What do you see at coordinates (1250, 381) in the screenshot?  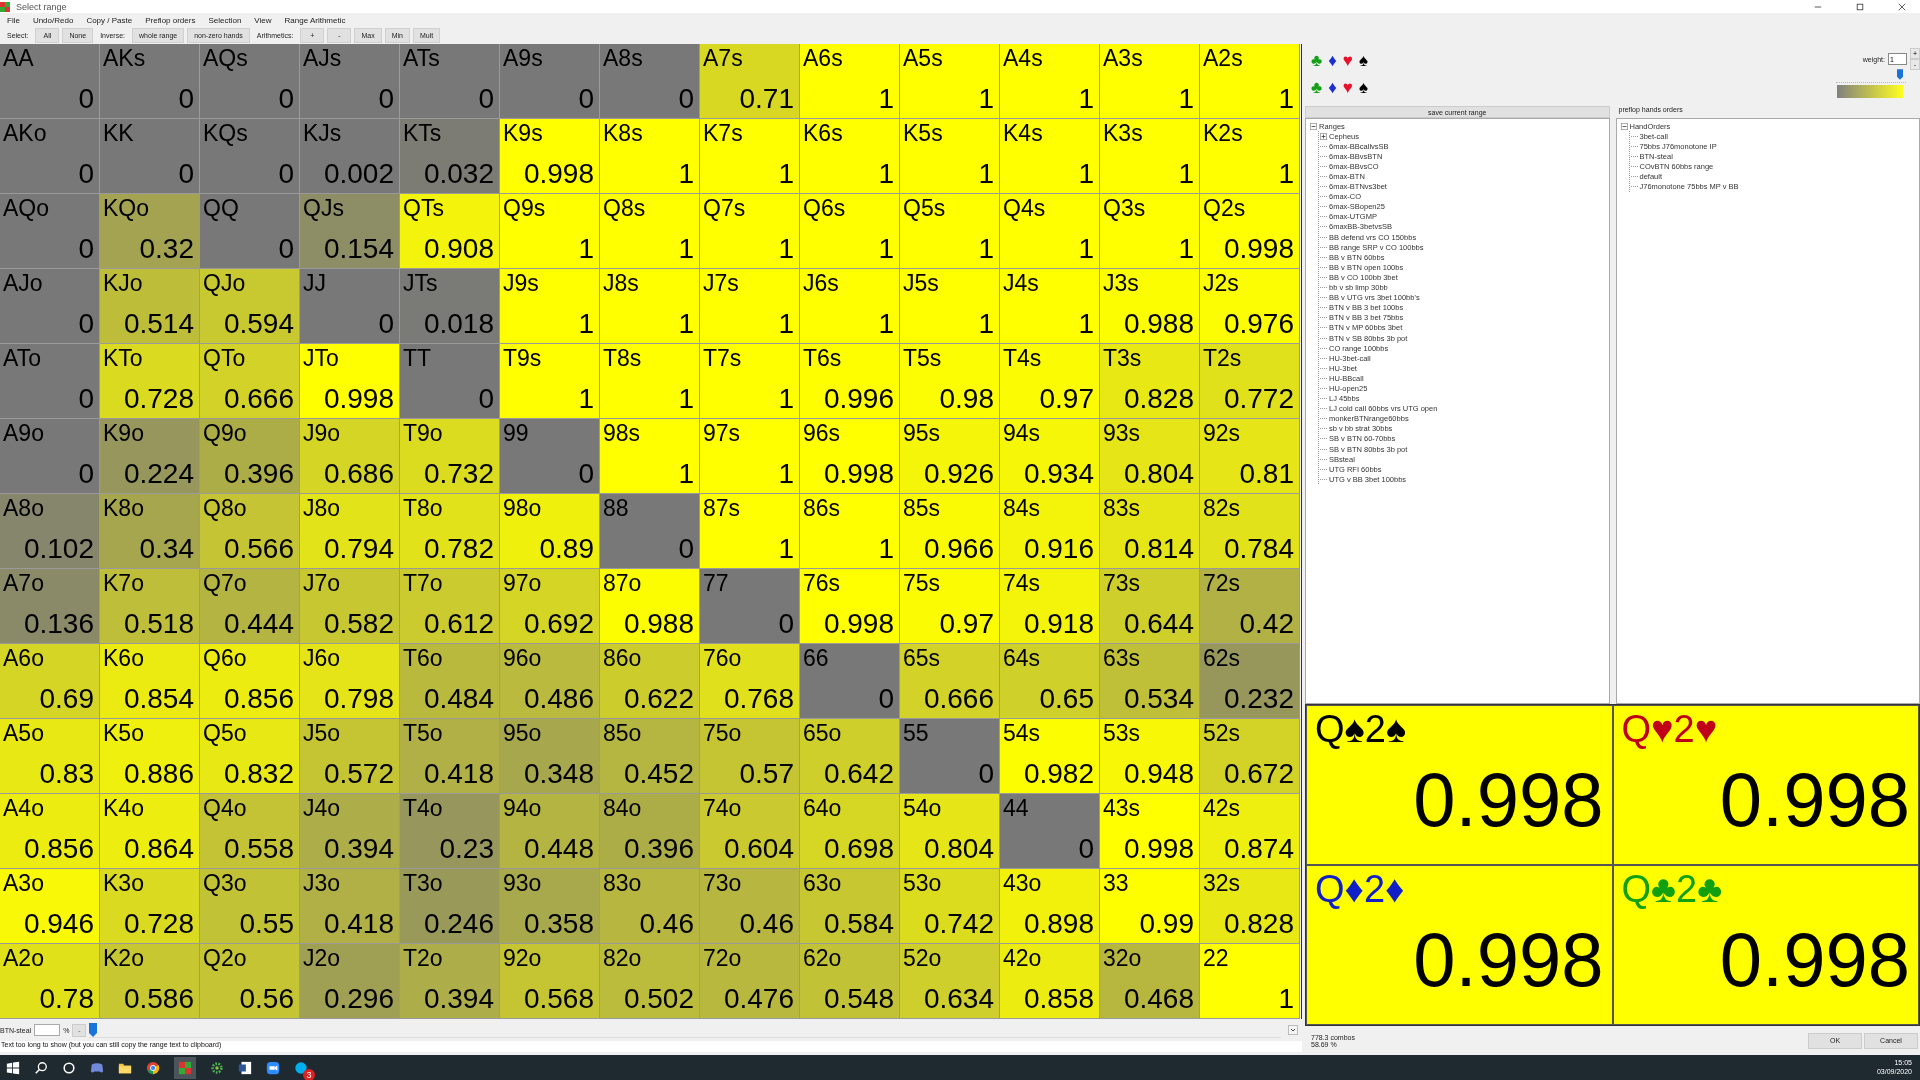 I see `hand-cell: T2s 0.772` at bounding box center [1250, 381].